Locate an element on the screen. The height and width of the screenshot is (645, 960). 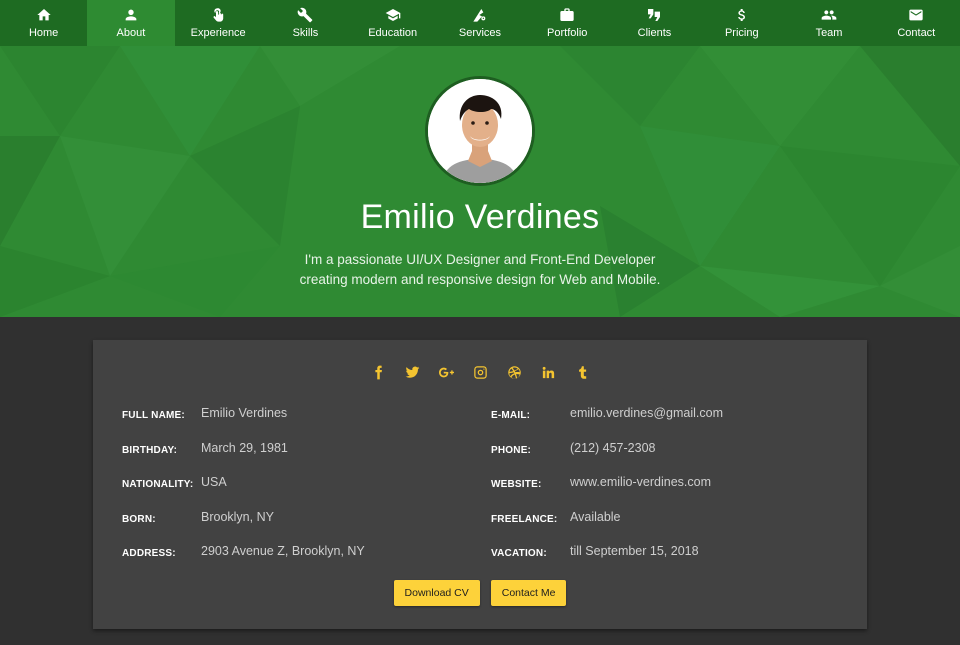
email-value: emilio.verdines@gmail.com is located at coordinates (646, 413).